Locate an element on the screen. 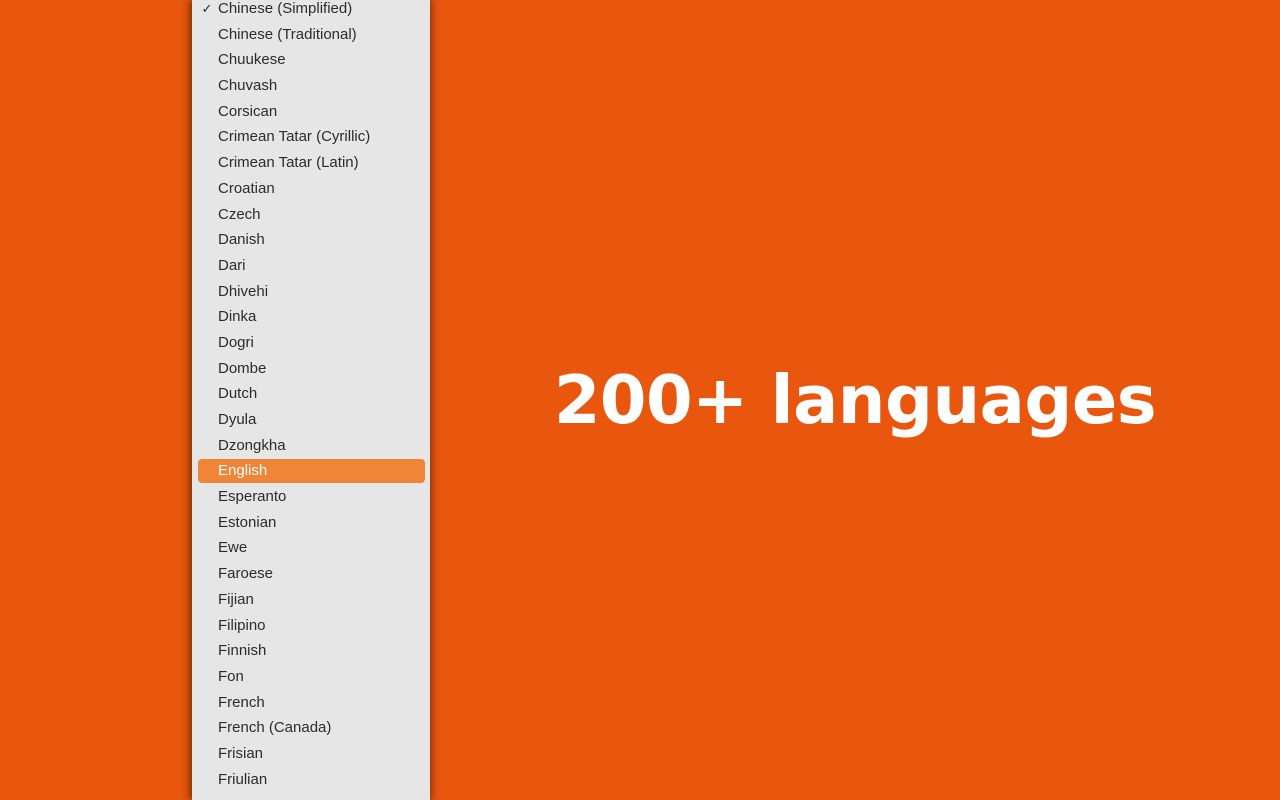  language-menu-item: Dari is located at coordinates (311, 266).